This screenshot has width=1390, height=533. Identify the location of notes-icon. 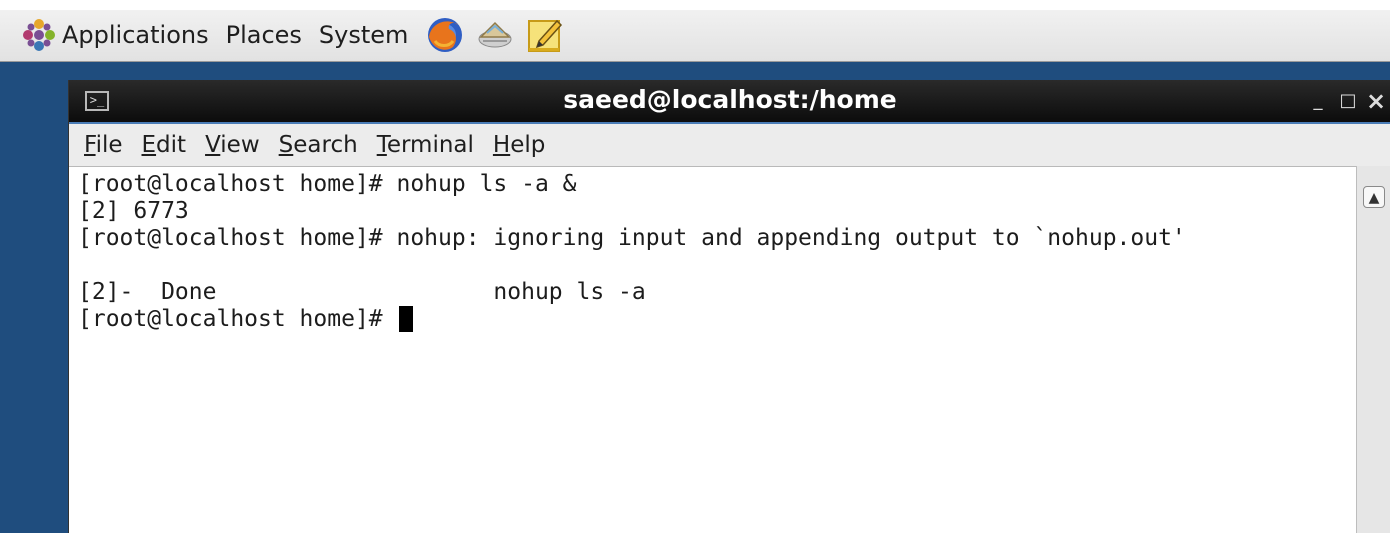
(545, 35).